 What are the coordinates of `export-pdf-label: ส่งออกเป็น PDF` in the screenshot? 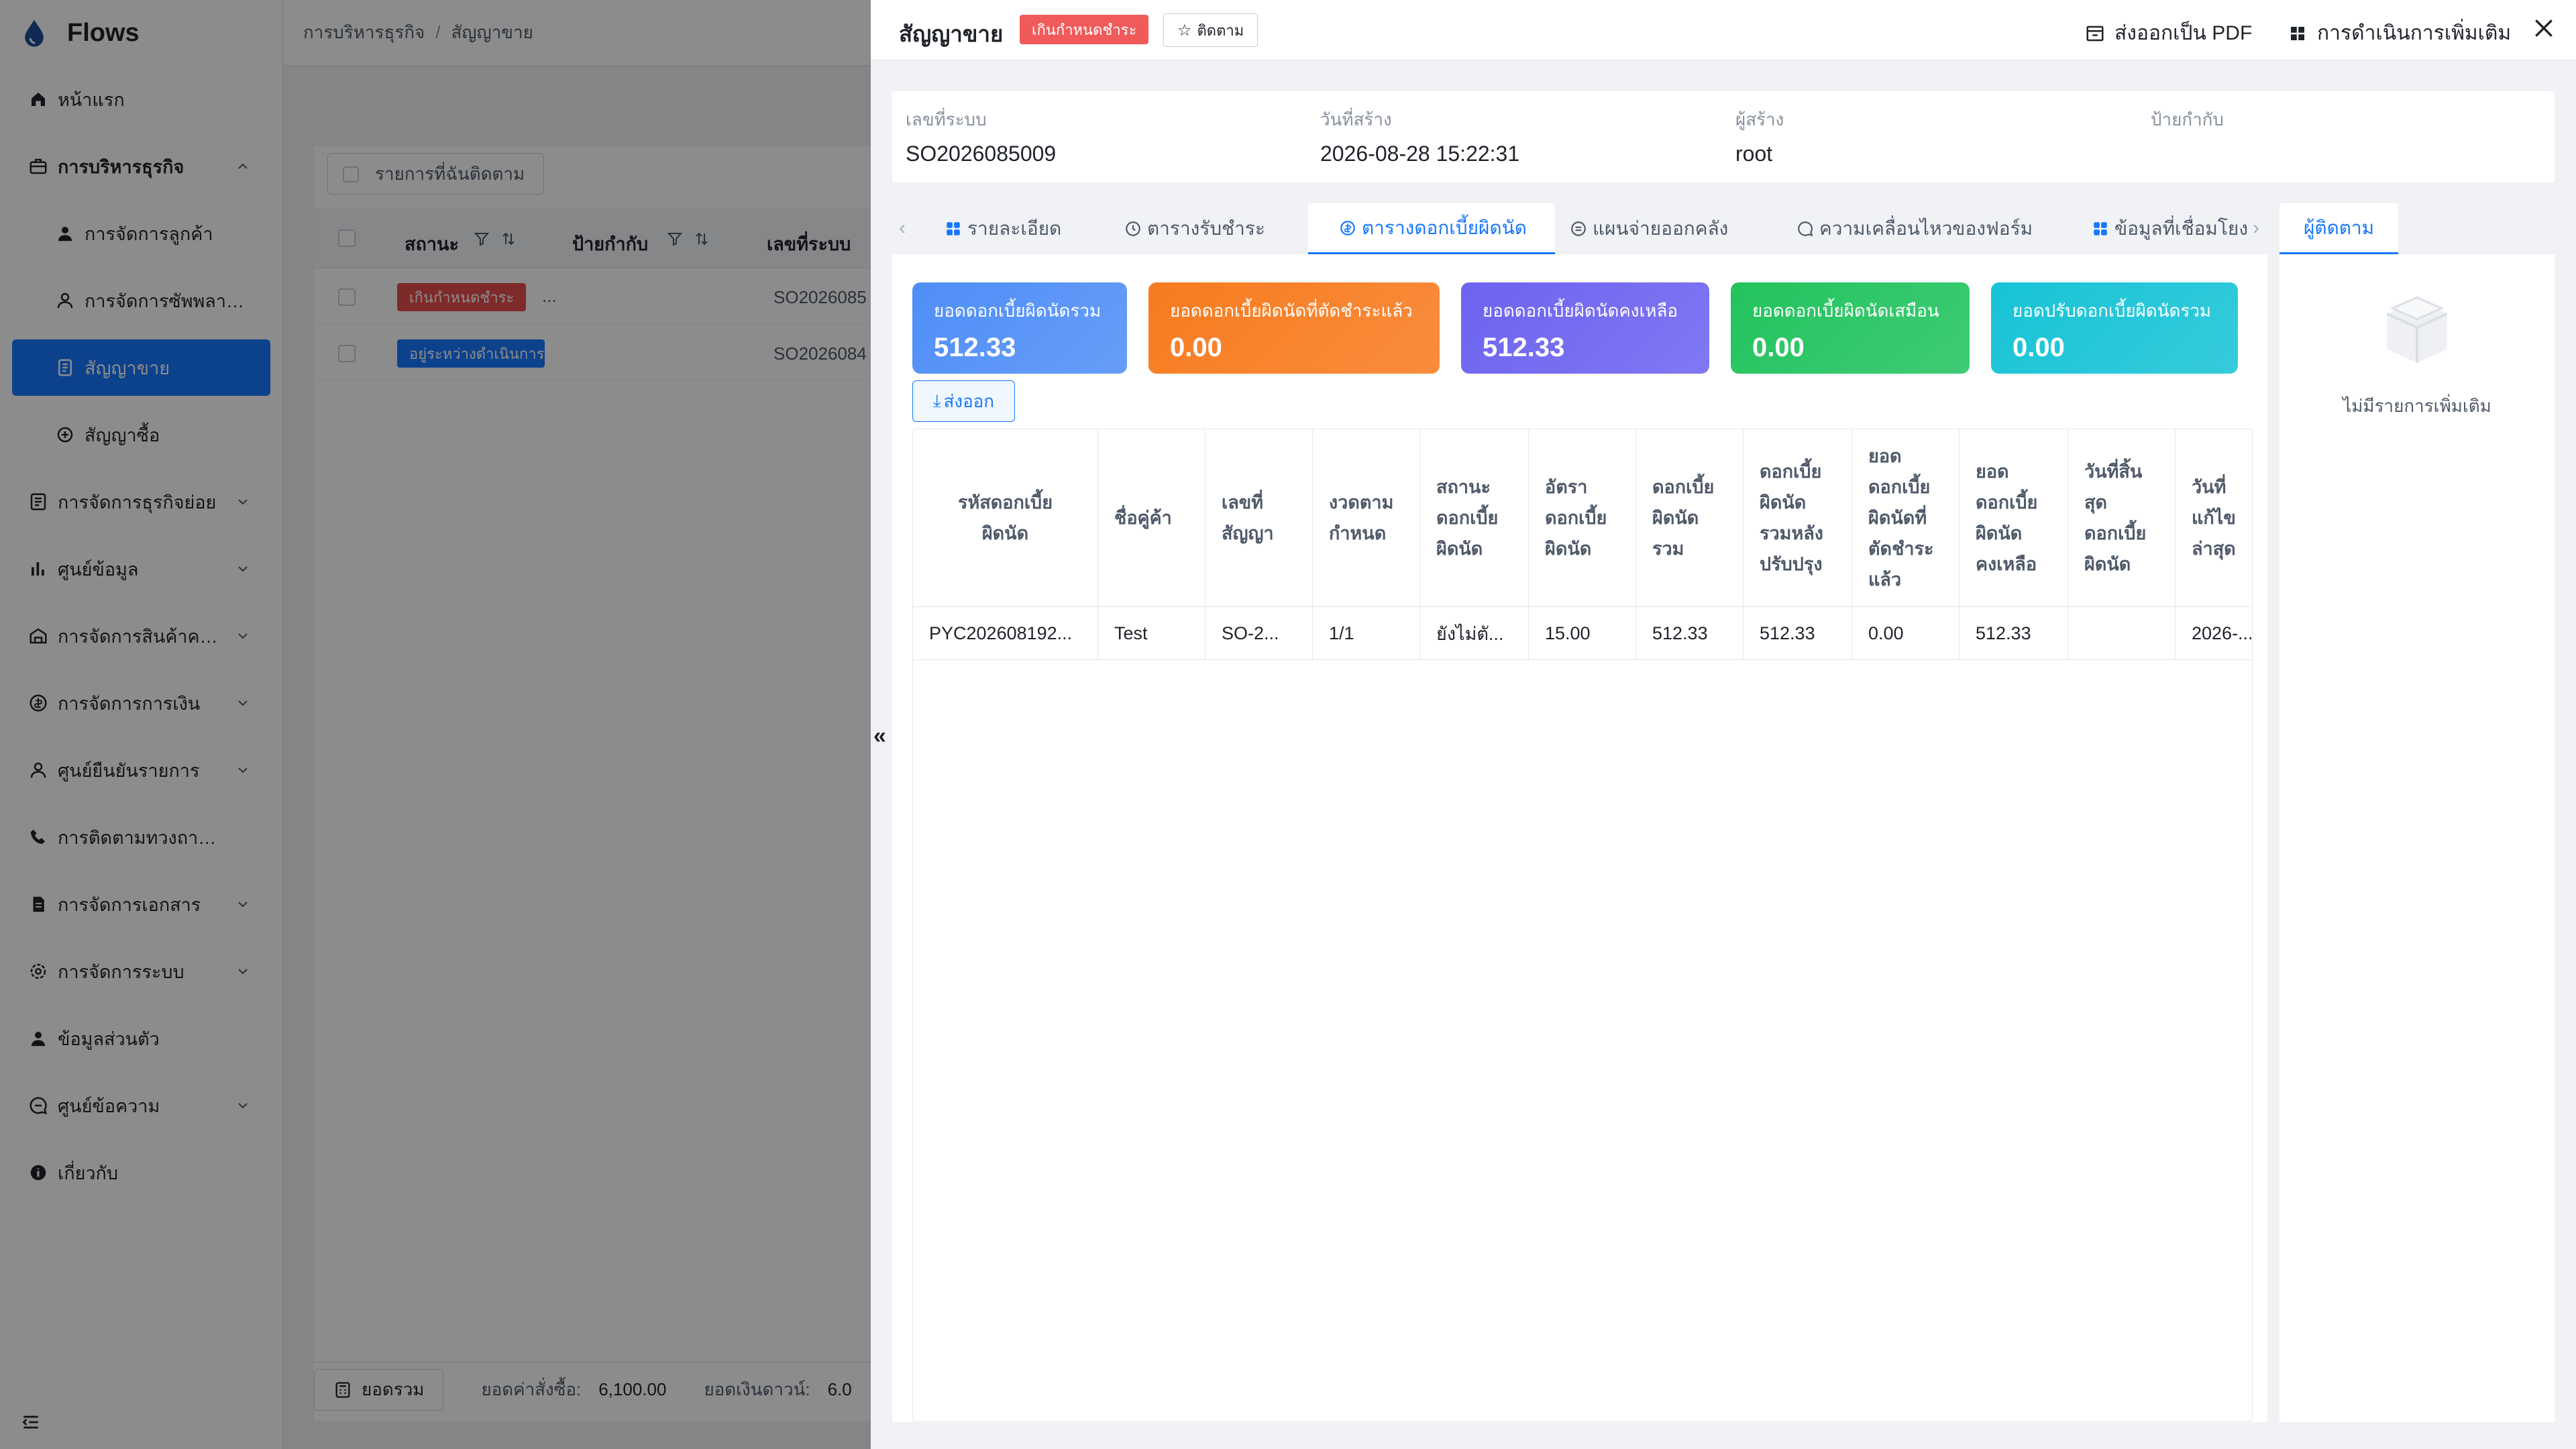 It's located at (2183, 33).